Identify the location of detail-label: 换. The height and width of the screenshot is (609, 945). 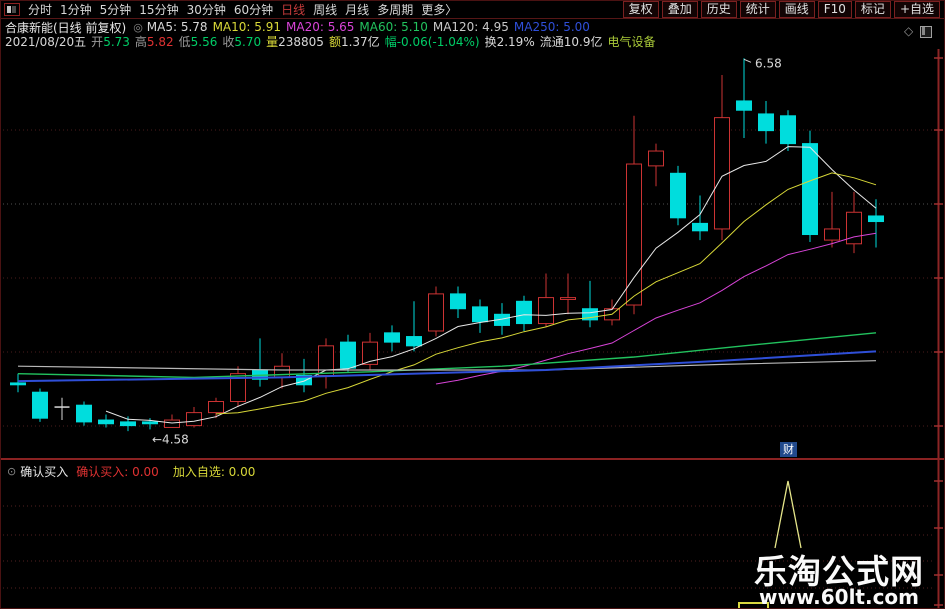
(490, 41).